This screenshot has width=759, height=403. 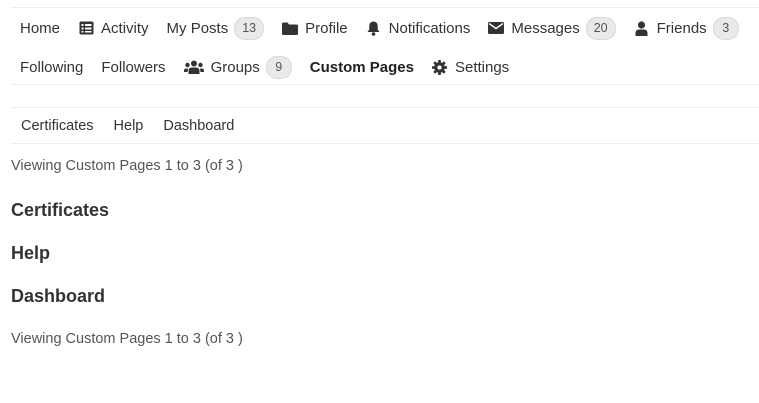 What do you see at coordinates (725, 28) in the screenshot?
I see `friends-count-badge: 3` at bounding box center [725, 28].